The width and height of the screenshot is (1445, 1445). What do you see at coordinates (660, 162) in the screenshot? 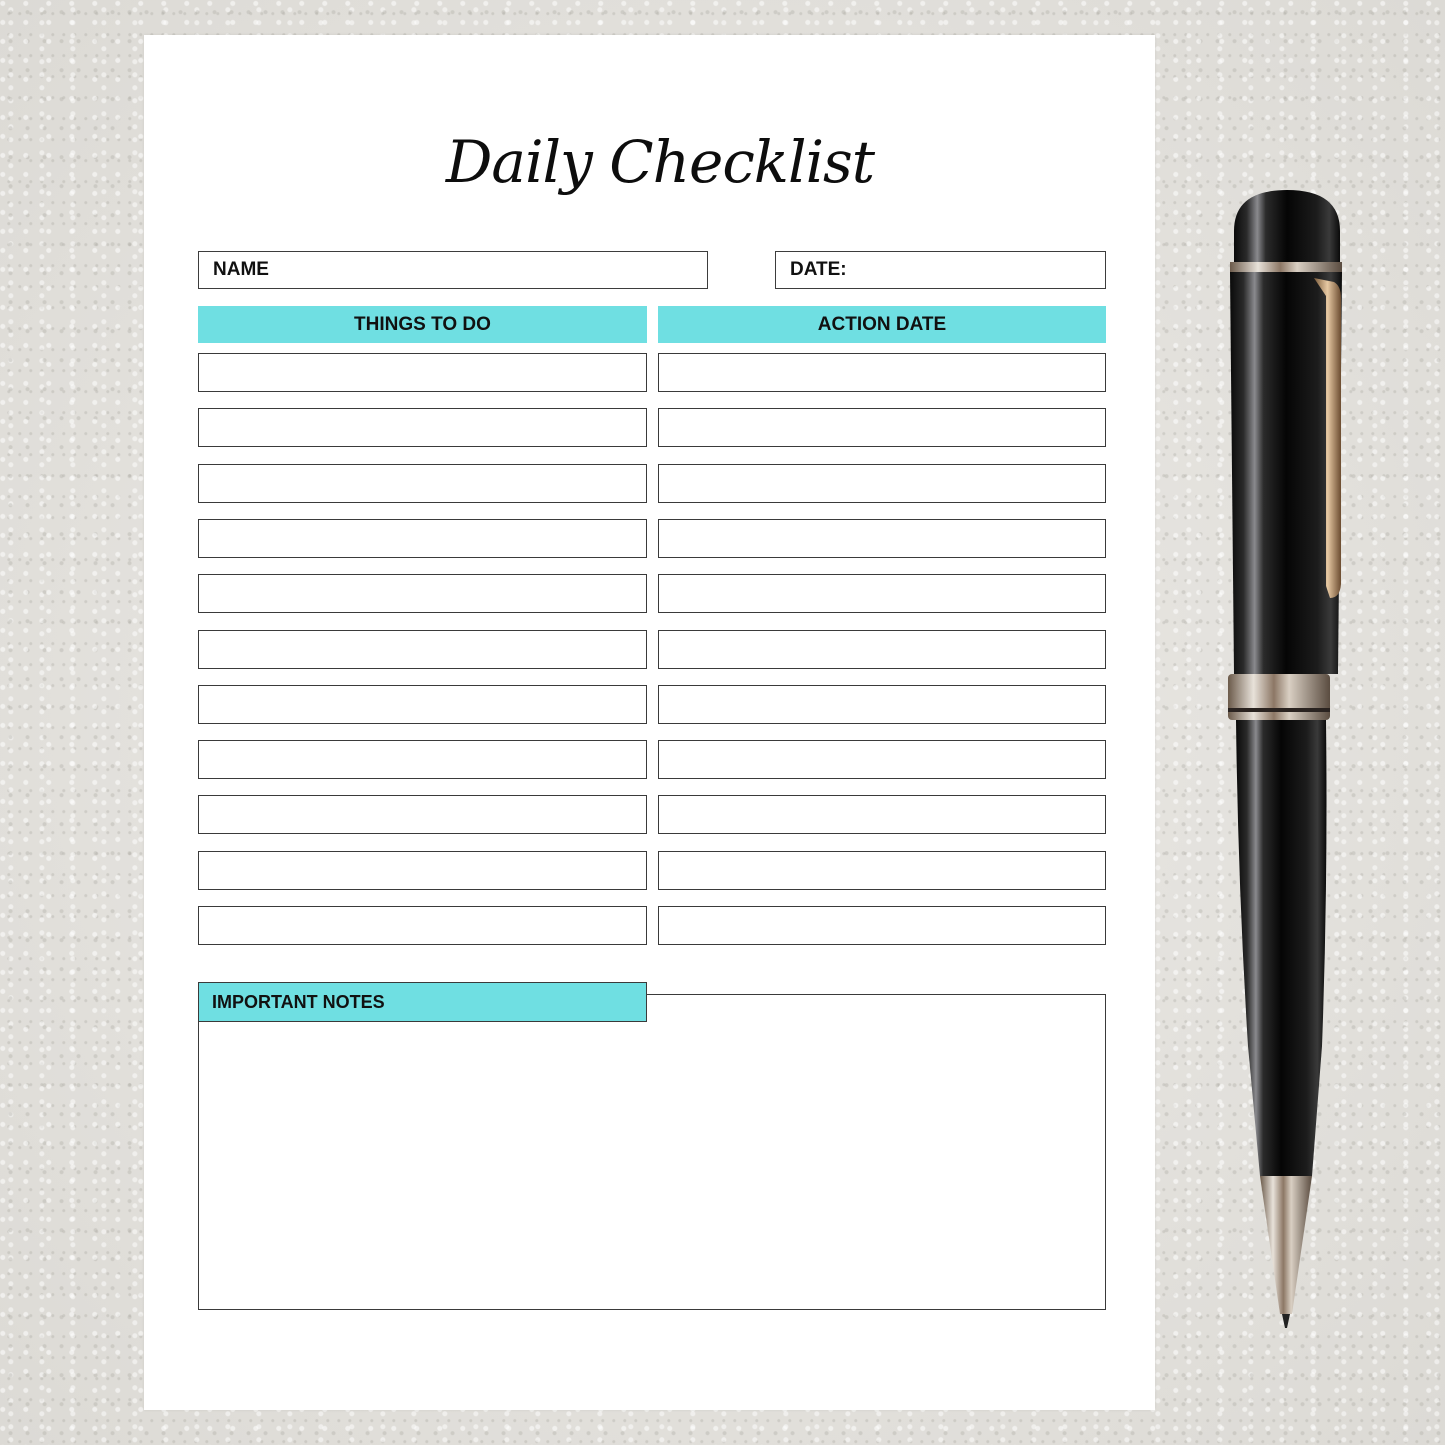
I see `page-title: Daily Checklist` at bounding box center [660, 162].